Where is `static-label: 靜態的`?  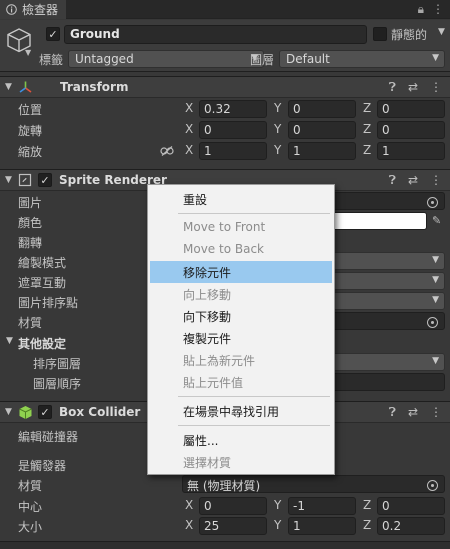
static-label: 靜態的 is located at coordinates (409, 35).